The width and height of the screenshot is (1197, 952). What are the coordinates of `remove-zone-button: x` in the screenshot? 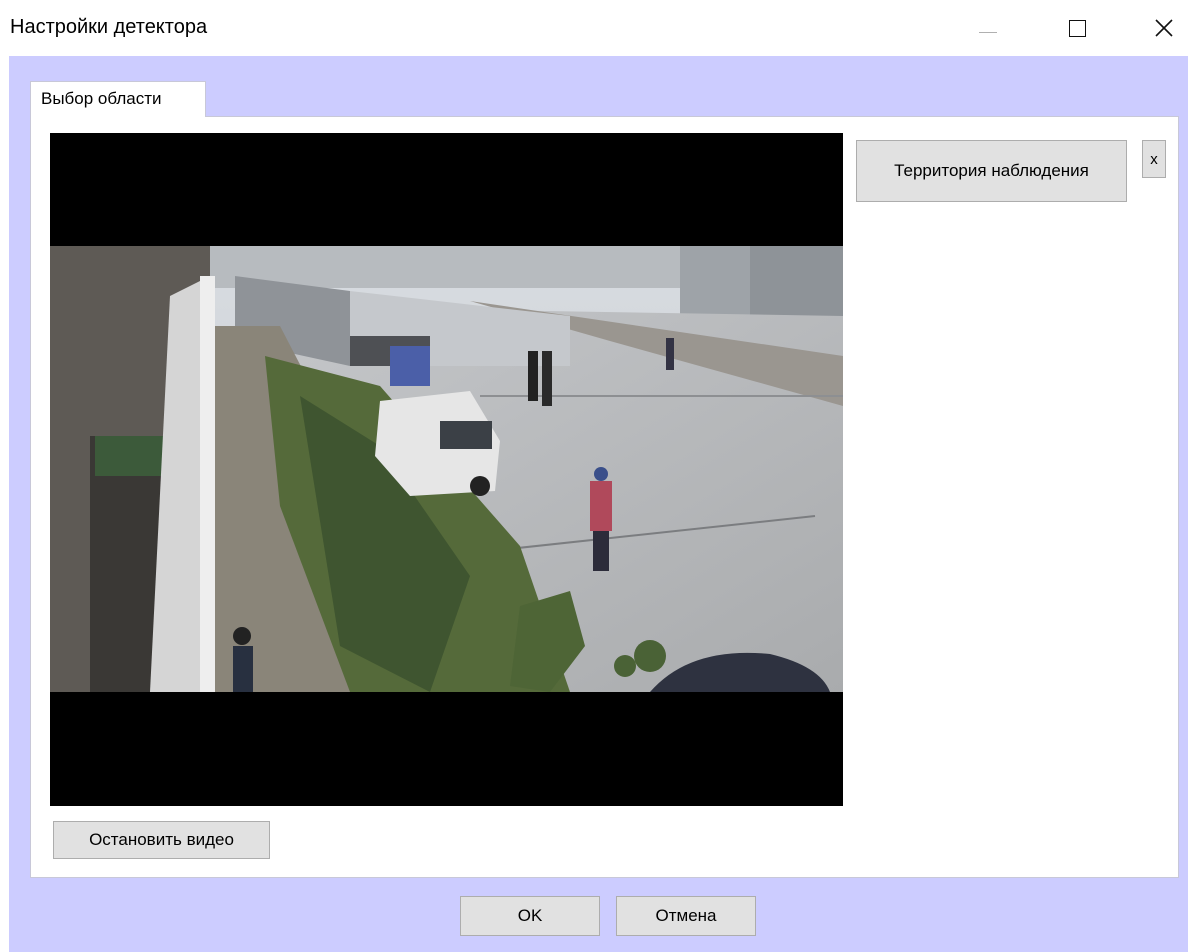 It's located at (1154, 159).